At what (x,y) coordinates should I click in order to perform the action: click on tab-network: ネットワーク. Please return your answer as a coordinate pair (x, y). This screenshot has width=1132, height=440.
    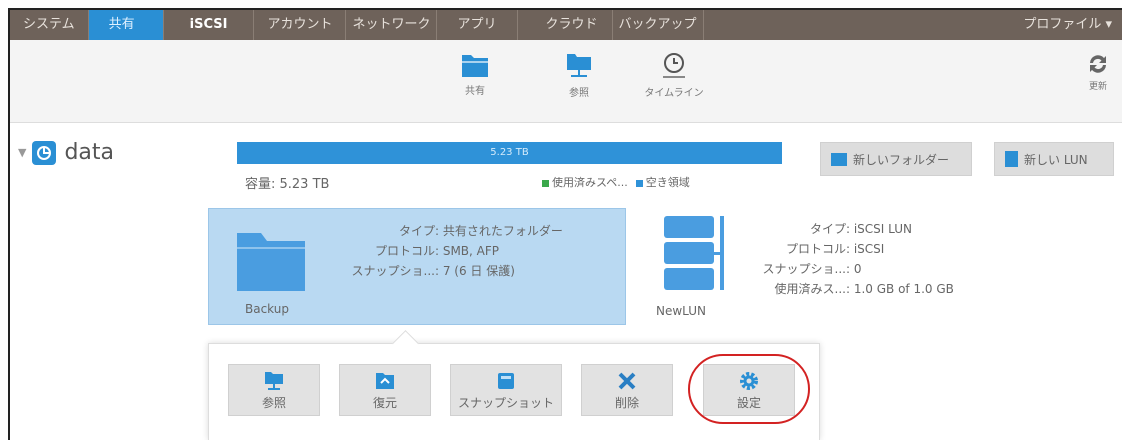
    Looking at the image, I should click on (392, 25).